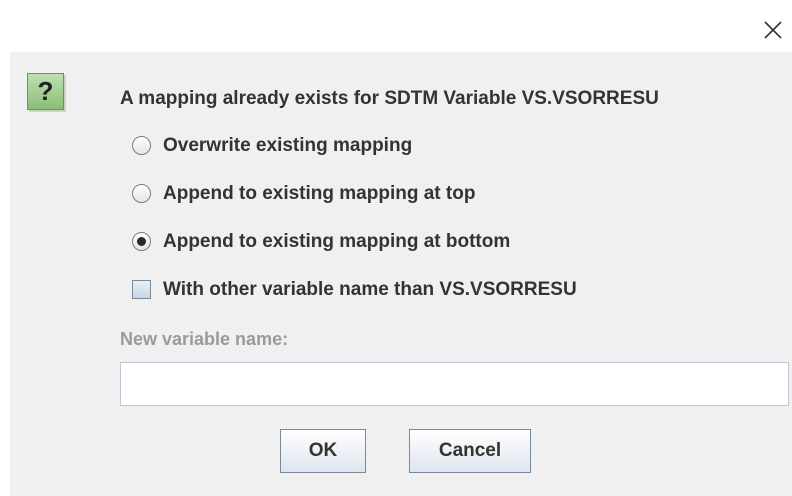 This screenshot has height=496, width=792. What do you see at coordinates (204, 339) in the screenshot?
I see `new-variable-name-label: New variable name:` at bounding box center [204, 339].